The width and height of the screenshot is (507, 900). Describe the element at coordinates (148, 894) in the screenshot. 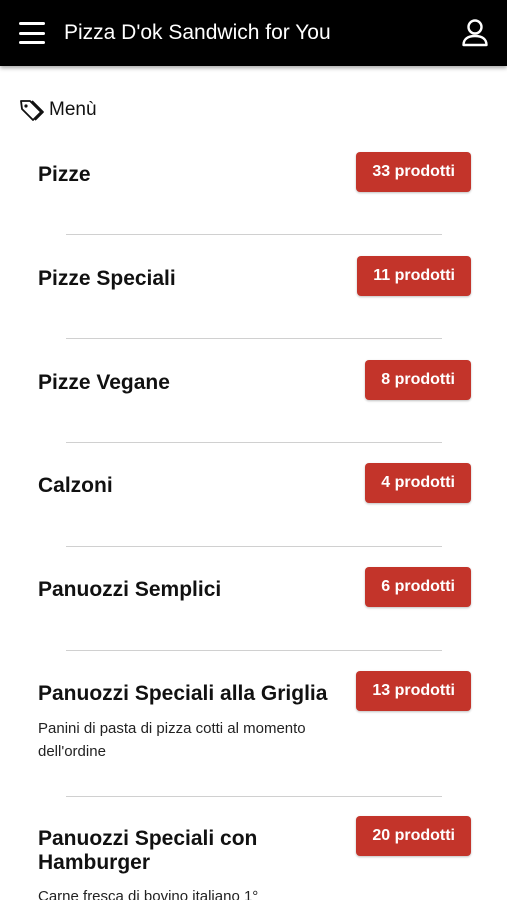

I see `category-description: Carne fresca di bovino italiano 1°` at that location.